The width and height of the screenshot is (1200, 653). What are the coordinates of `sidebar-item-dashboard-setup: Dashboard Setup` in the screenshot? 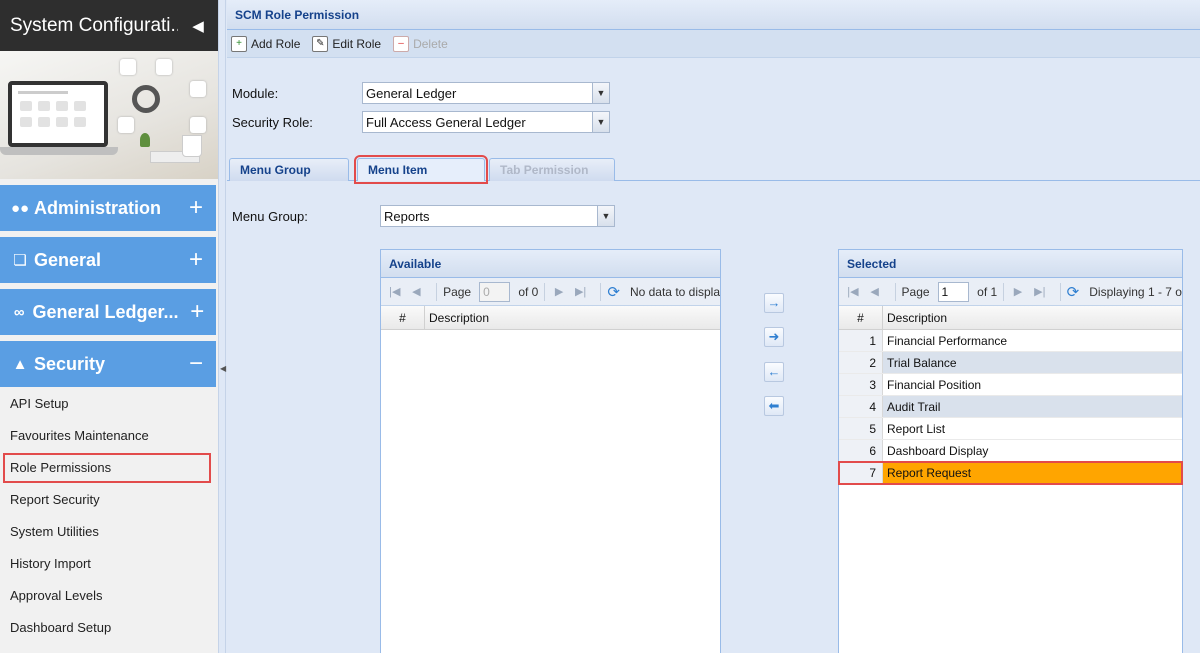 It's located at (108, 628).